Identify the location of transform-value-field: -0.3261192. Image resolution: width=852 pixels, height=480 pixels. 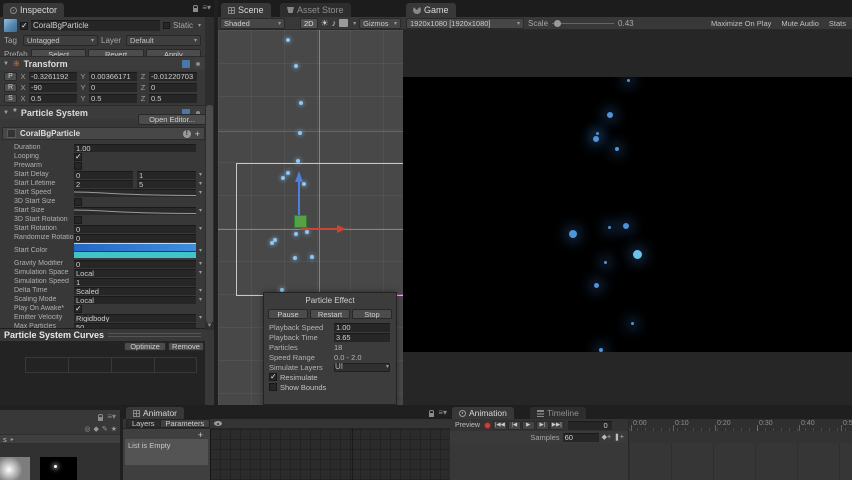
(53, 76).